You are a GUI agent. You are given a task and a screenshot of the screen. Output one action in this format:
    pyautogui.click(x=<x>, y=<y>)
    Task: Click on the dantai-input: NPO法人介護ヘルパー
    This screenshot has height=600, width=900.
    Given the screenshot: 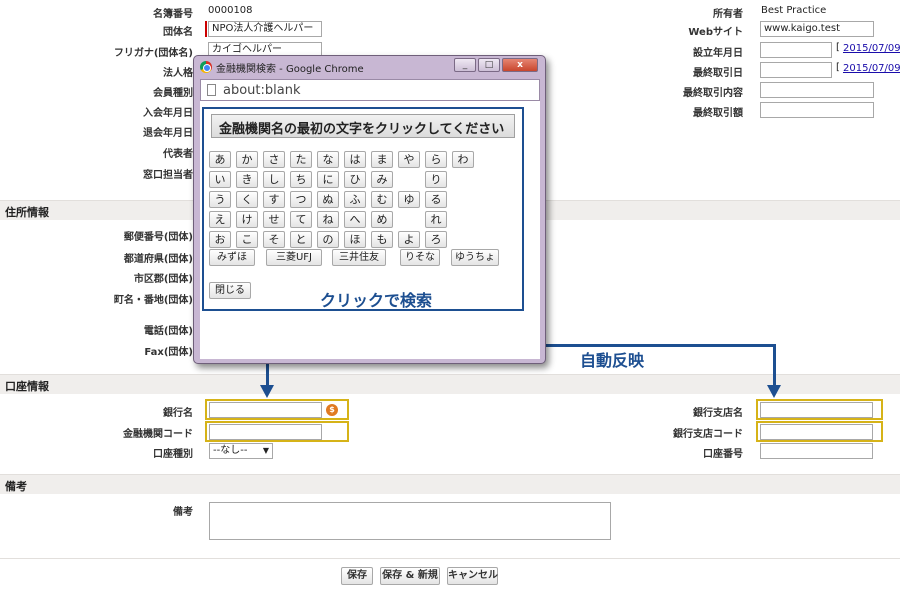 What is the action you would take?
    pyautogui.click(x=265, y=29)
    